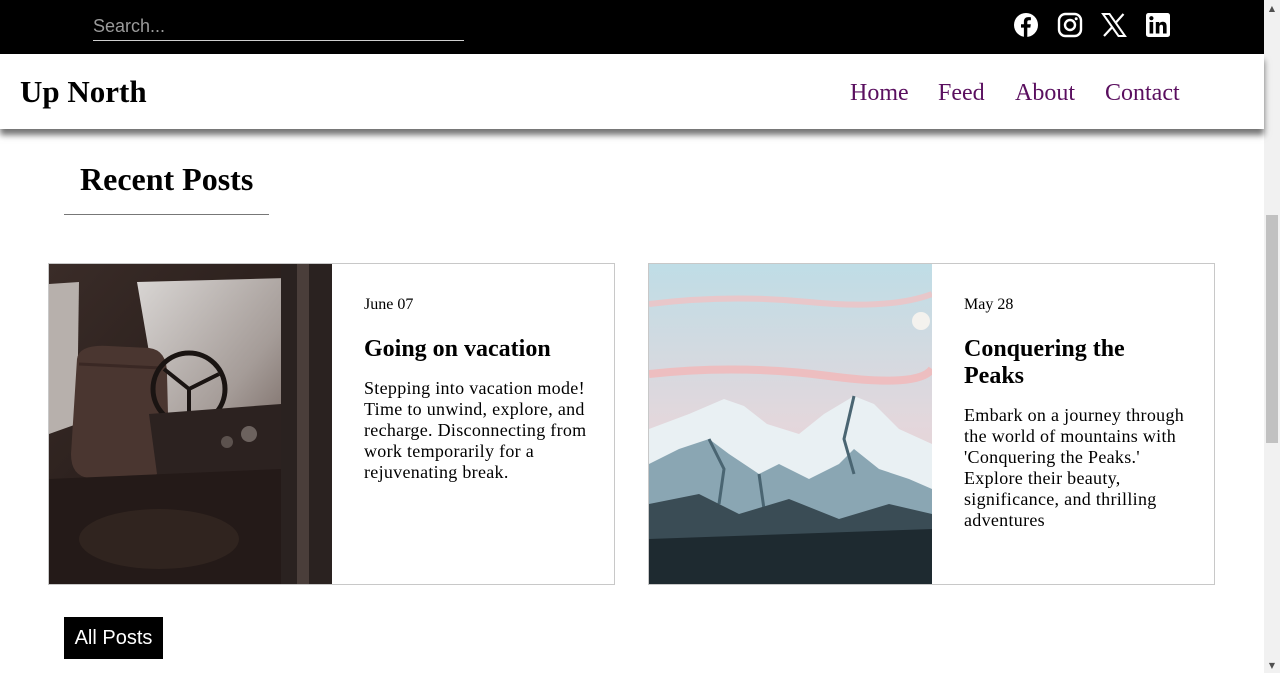 The width and height of the screenshot is (1280, 673). I want to click on site-logo: Up North, so click(83, 92).